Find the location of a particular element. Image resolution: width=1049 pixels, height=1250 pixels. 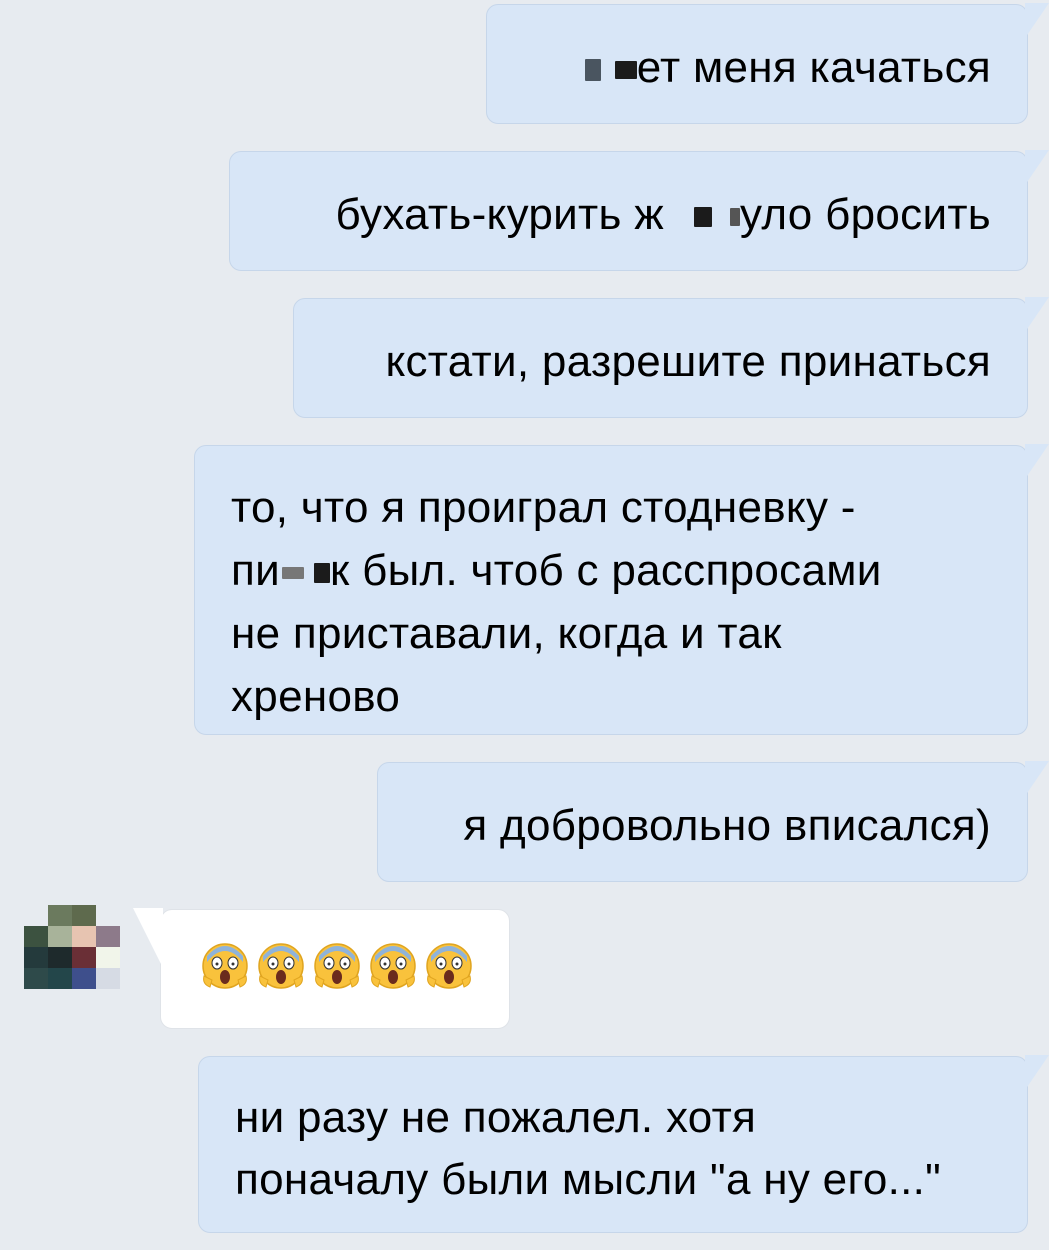

message-text-line: поначалу были мысли "а ну его..." is located at coordinates (588, 1179).